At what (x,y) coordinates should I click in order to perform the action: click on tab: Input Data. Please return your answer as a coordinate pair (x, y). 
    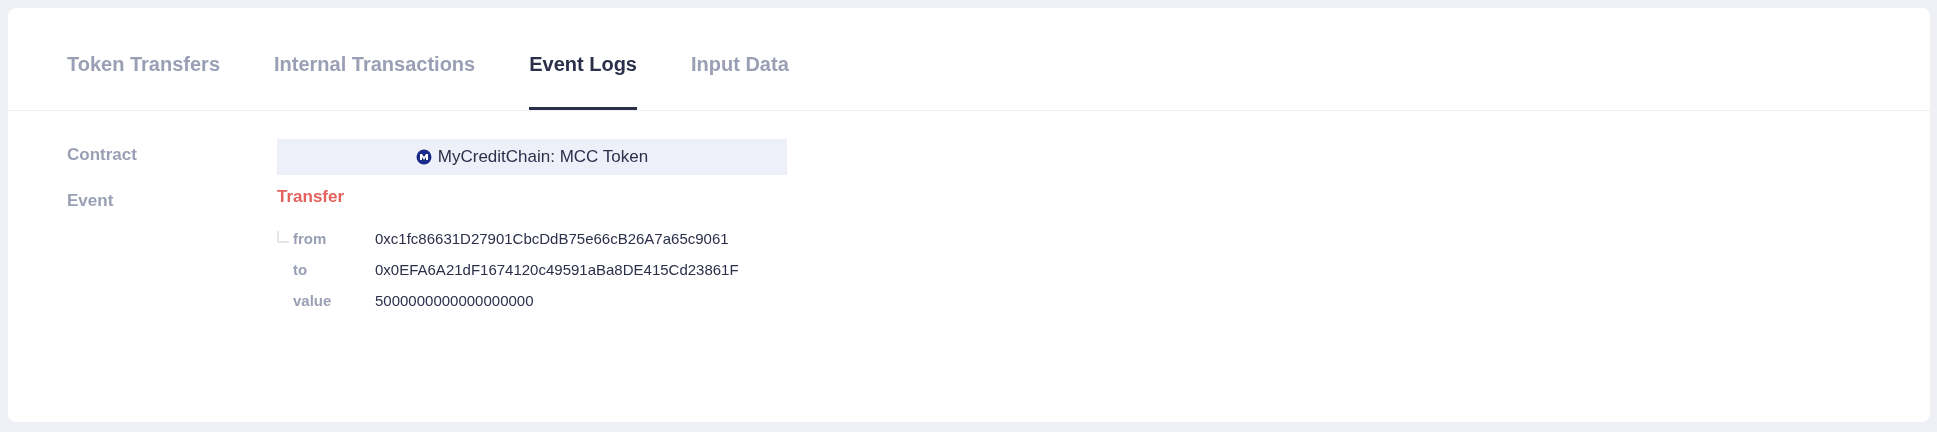
    Looking at the image, I should click on (740, 59).